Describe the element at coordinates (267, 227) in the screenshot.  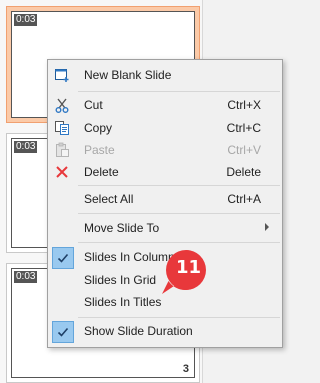
I see `submenu-arrow-icon` at that location.